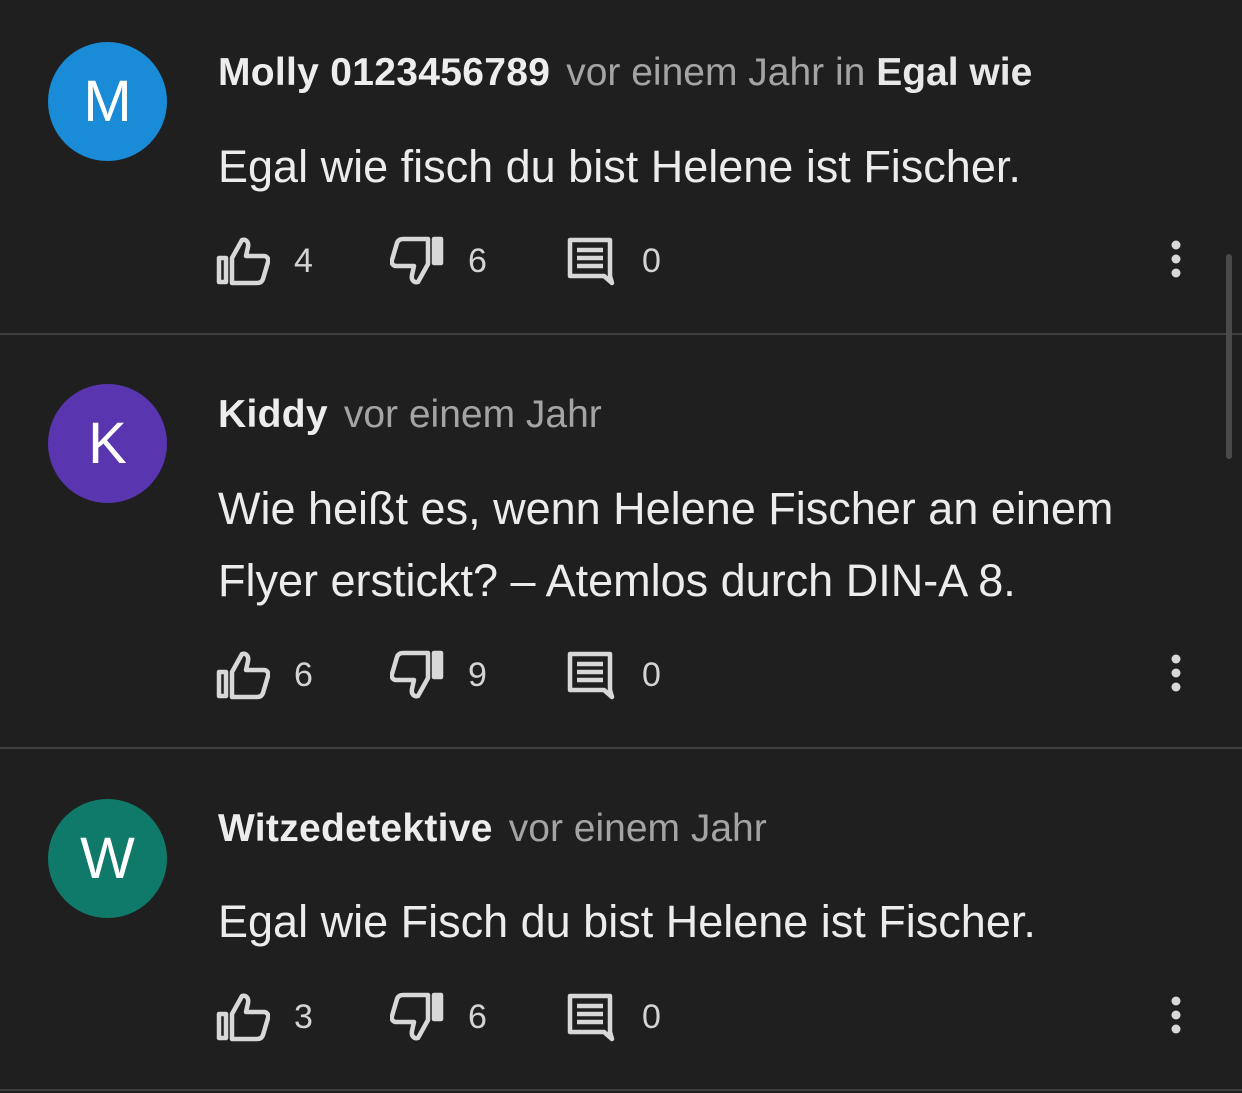 The width and height of the screenshot is (1242, 1093). What do you see at coordinates (477, 674) in the screenshot?
I see `dislike-count: 9` at bounding box center [477, 674].